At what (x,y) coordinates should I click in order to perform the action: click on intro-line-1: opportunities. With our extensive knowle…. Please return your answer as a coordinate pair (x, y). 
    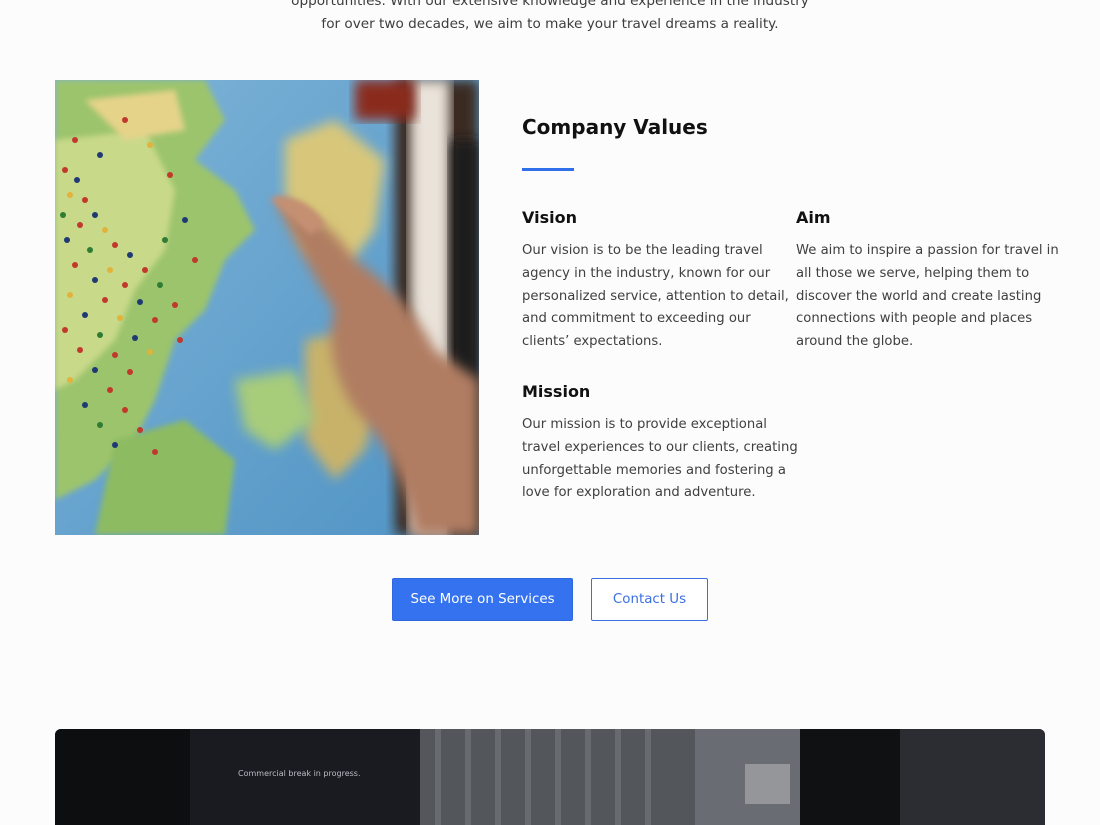
    Looking at the image, I should click on (550, 4).